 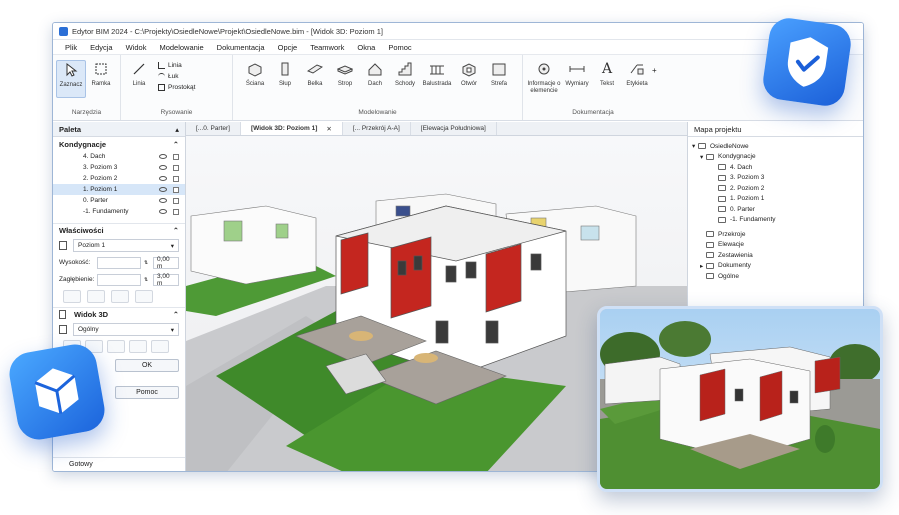 What do you see at coordinates (291, 128) in the screenshot?
I see `tab-widok-3d: [Widok 3D: Poziom 1] ✕` at bounding box center [291, 128].